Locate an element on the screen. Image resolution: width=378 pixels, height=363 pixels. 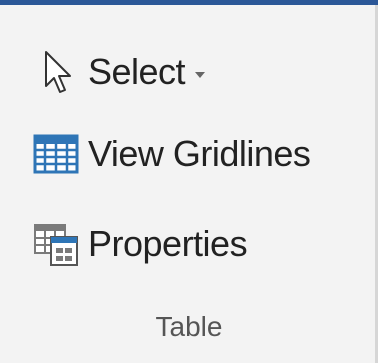
ribbon-accent-rule is located at coordinates (189, 2).